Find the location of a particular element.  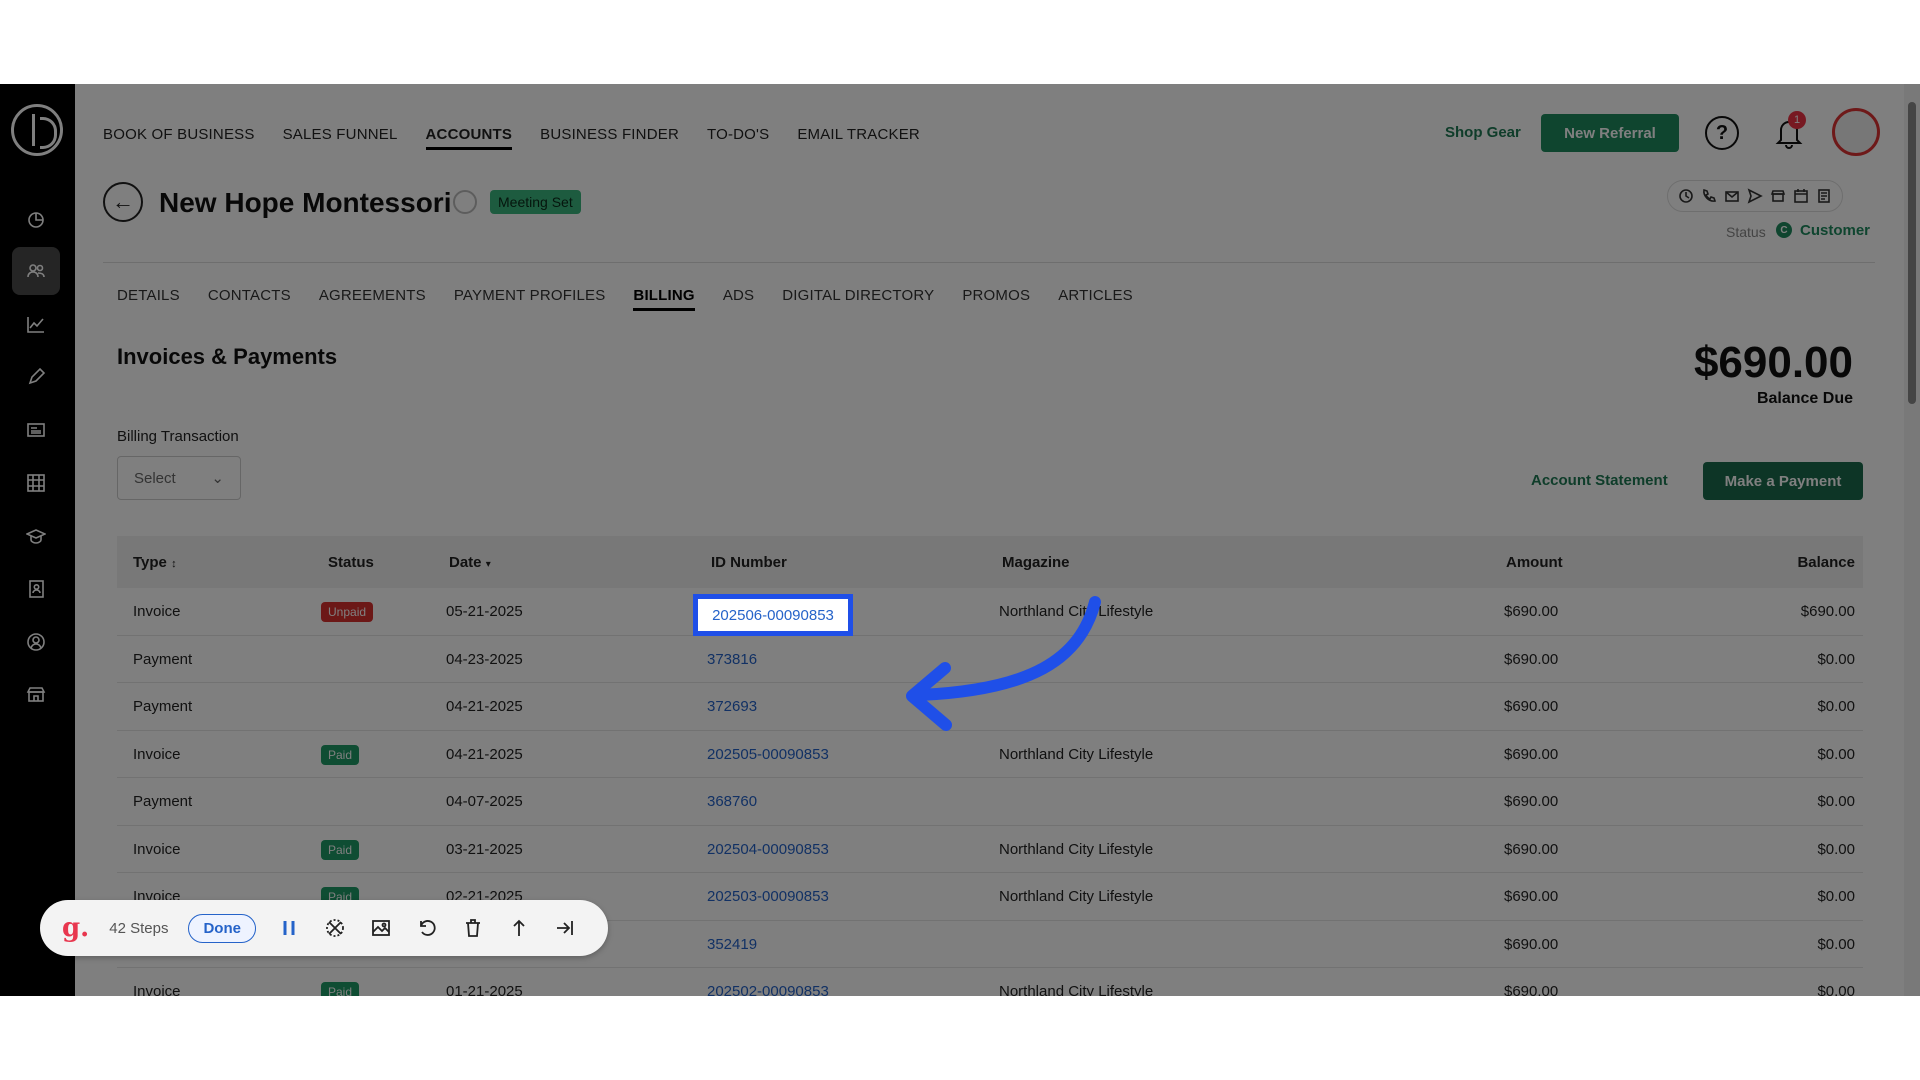

trash-icon is located at coordinates (473, 928).